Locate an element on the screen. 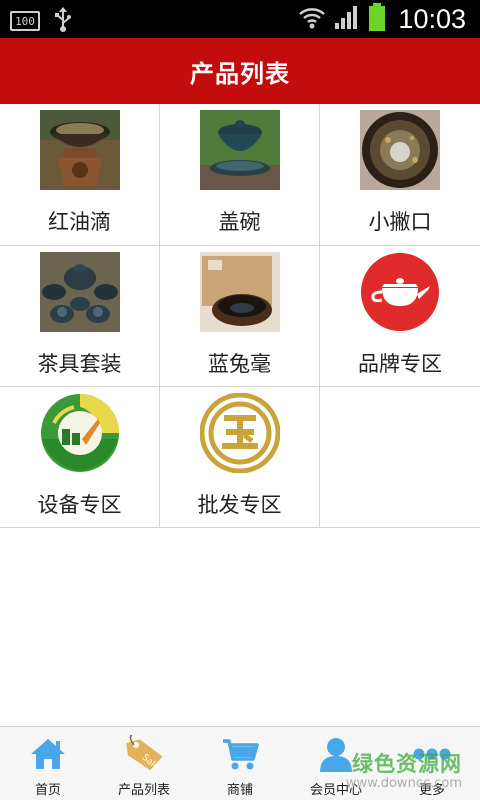 The height and width of the screenshot is (800, 480). status-right: 10:03 is located at coordinates (382, 19).